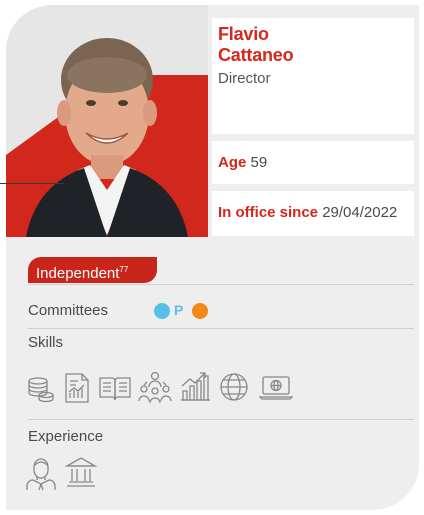 The width and height of the screenshot is (424, 515). Describe the element at coordinates (256, 55) in the screenshot. I see `director-last-name: Cattaneo` at that location.